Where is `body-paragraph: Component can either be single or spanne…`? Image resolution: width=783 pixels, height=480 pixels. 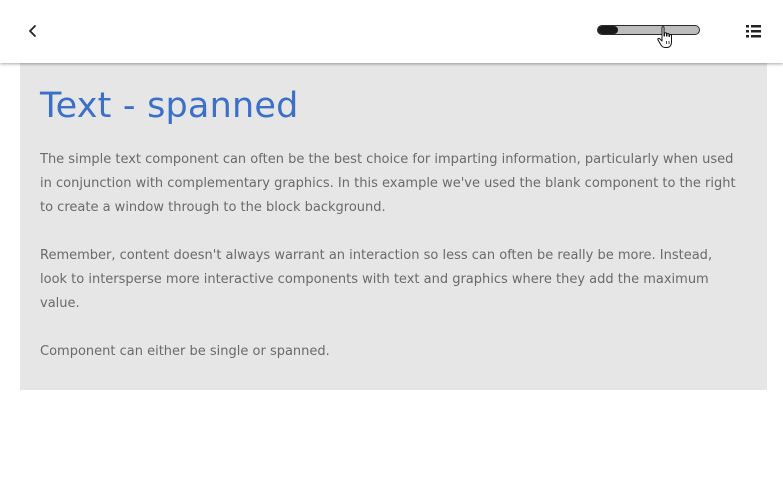 body-paragraph: Component can either be single or spanne… is located at coordinates (185, 351).